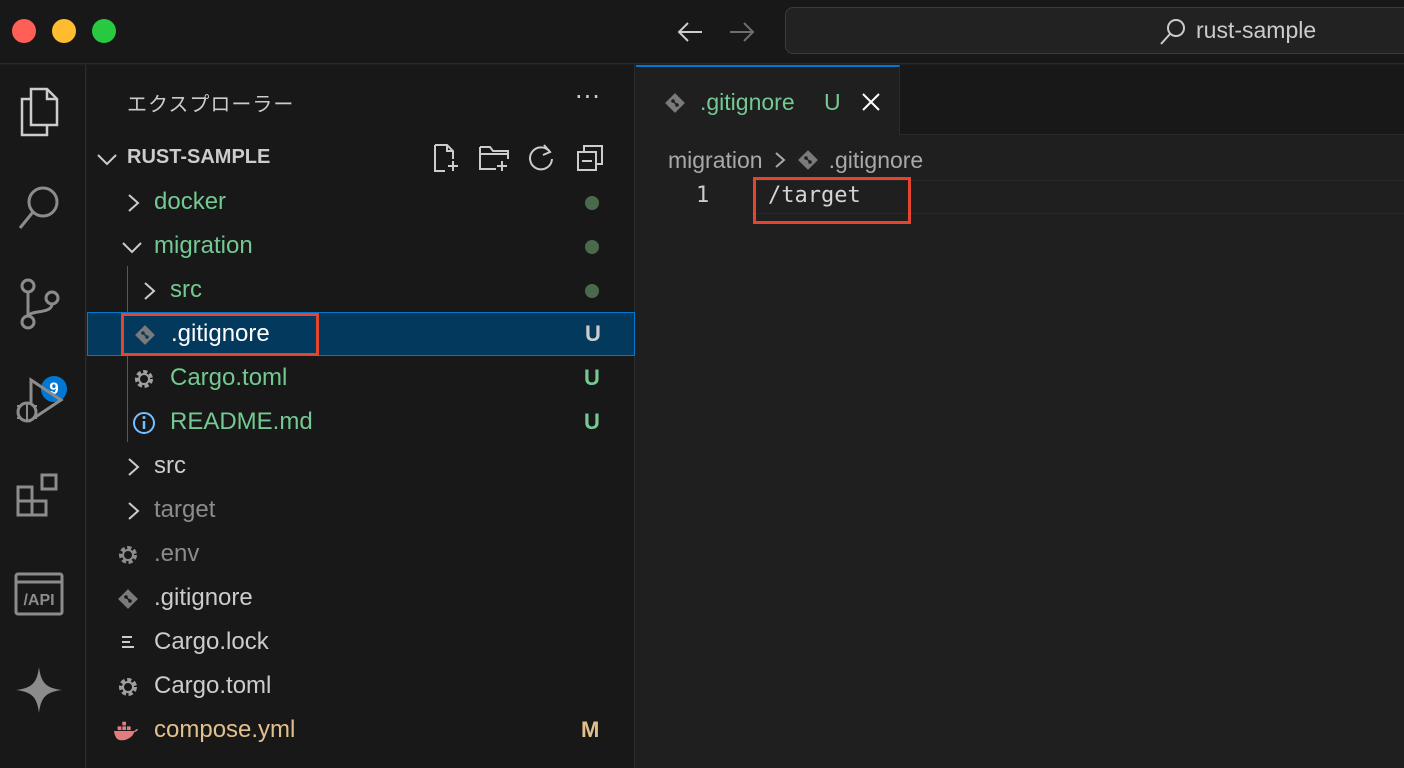 The image size is (1404, 768). I want to click on tab-bar: .gitignore U, so click(1020, 100).